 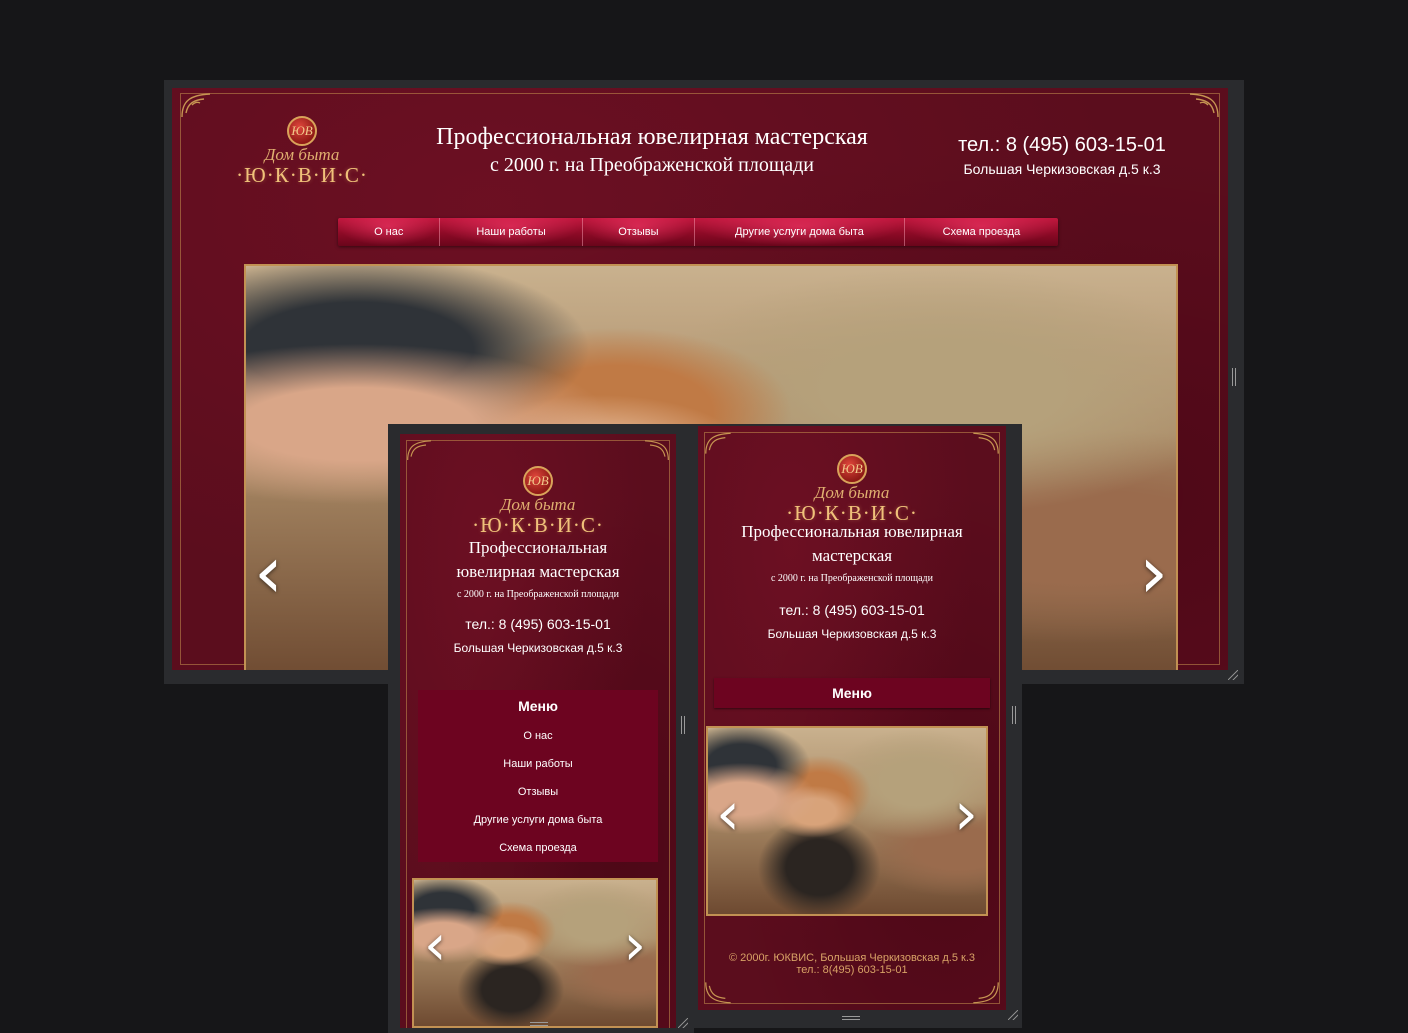 What do you see at coordinates (652, 137) in the screenshot?
I see `title-line-1: Профессиональная ювелирная мастерская` at bounding box center [652, 137].